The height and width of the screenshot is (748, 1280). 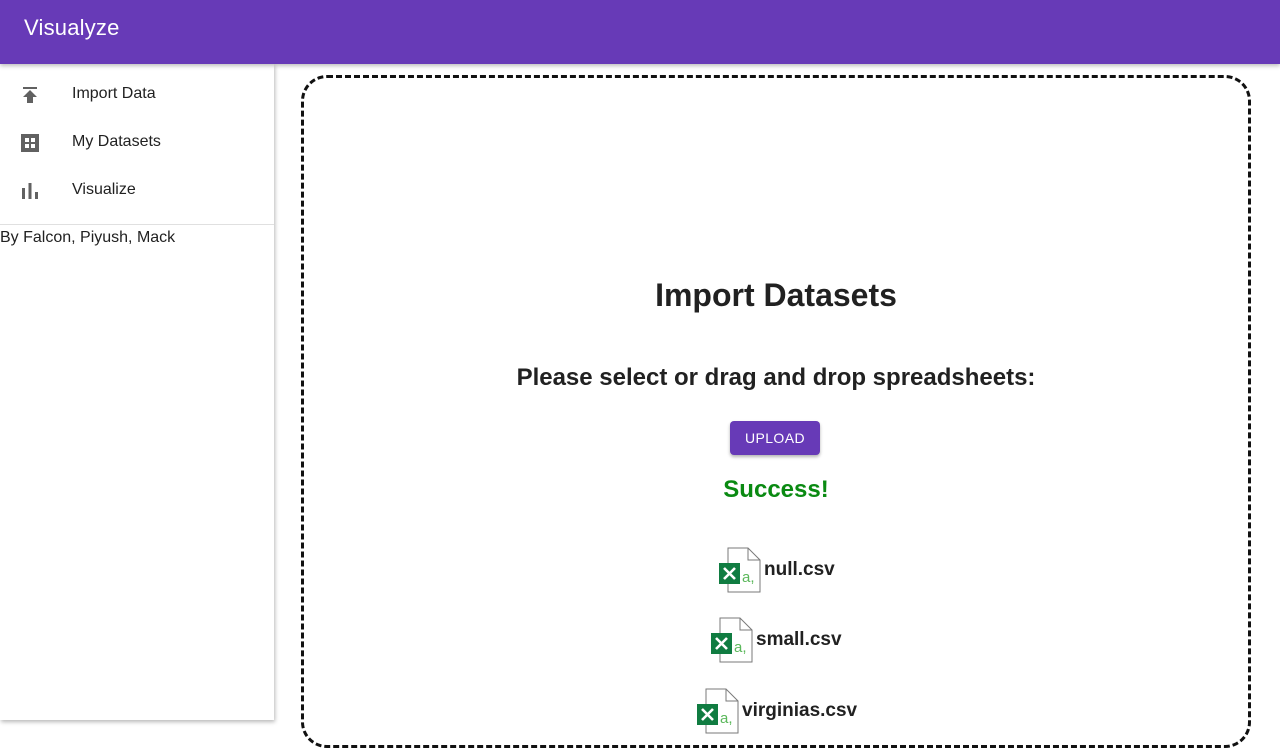 What do you see at coordinates (776, 295) in the screenshot?
I see `page-title: Import Datasets` at bounding box center [776, 295].